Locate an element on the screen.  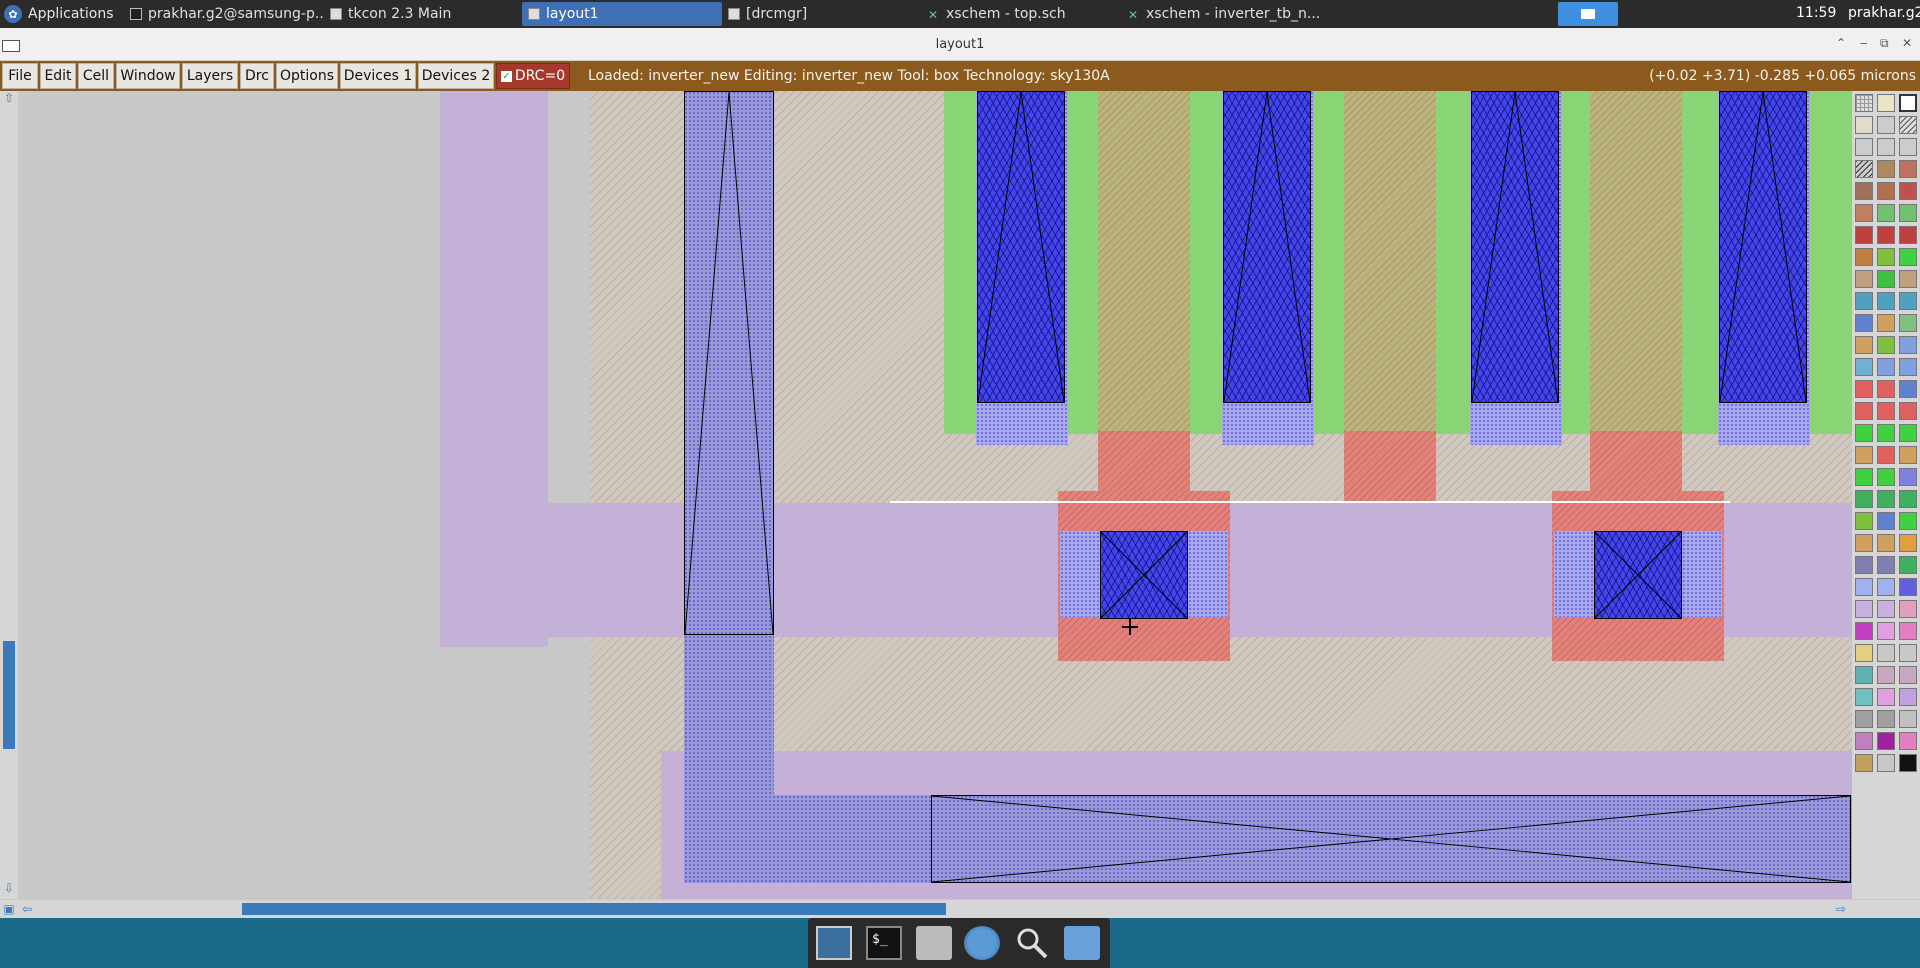
workspace-switcher is located at coordinates (1588, 14).